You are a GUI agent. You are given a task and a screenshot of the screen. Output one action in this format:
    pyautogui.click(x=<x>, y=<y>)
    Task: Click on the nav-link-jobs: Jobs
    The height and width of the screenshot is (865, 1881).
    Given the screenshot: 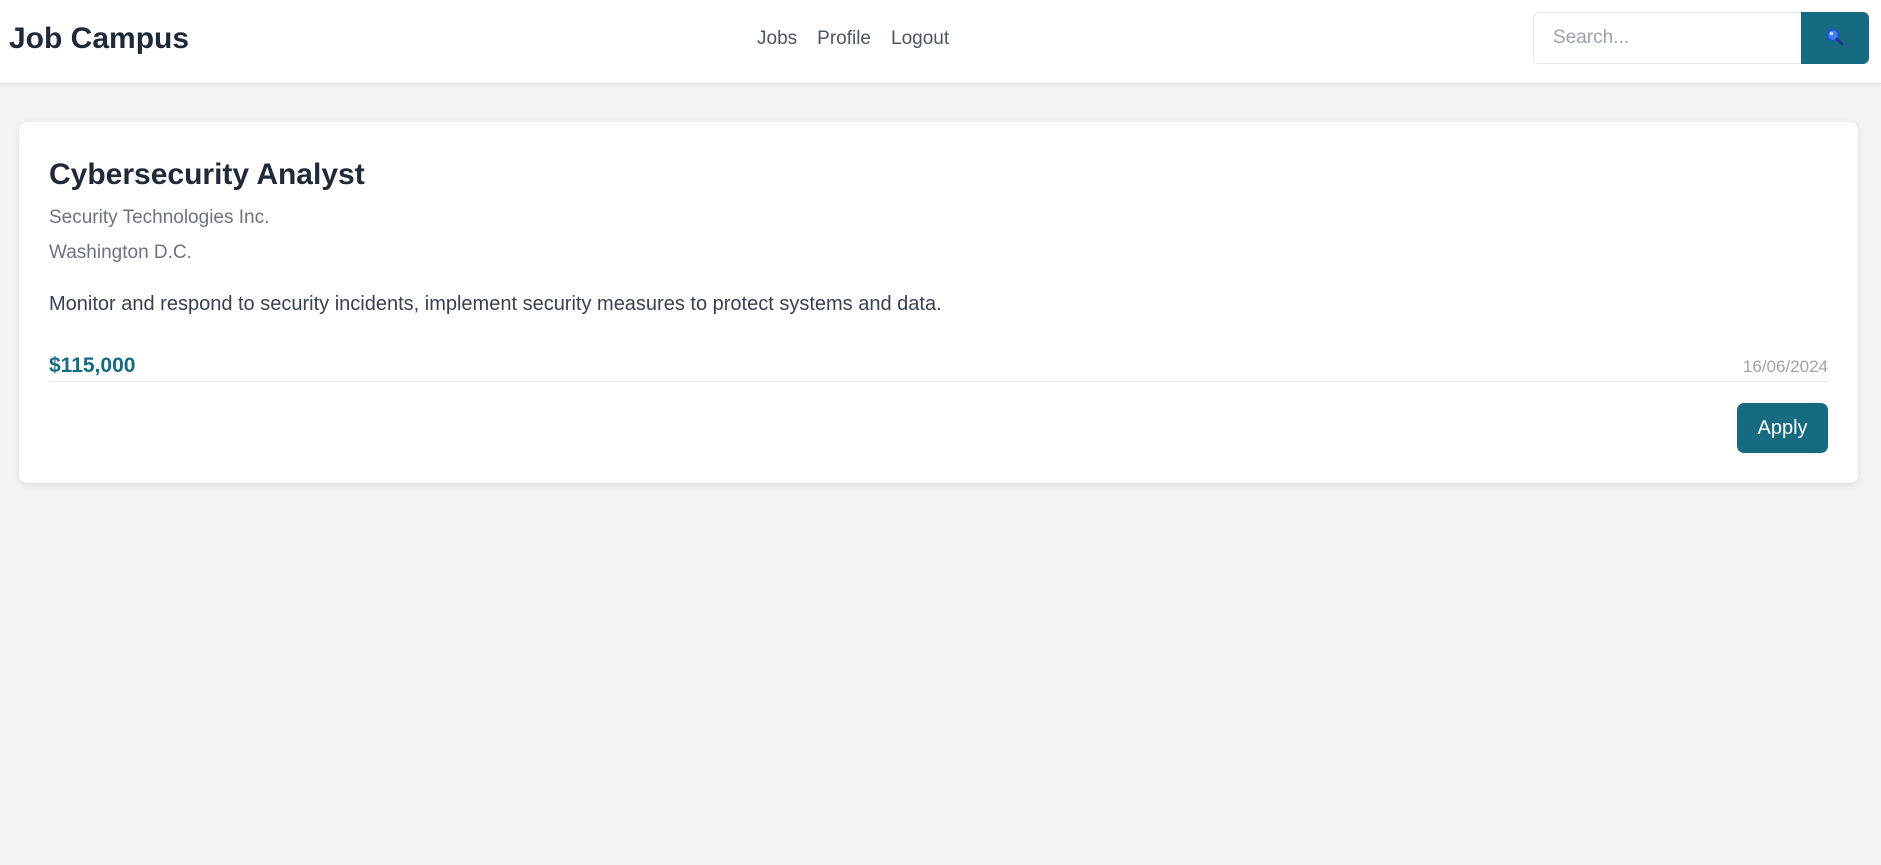 What is the action you would take?
    pyautogui.click(x=777, y=39)
    